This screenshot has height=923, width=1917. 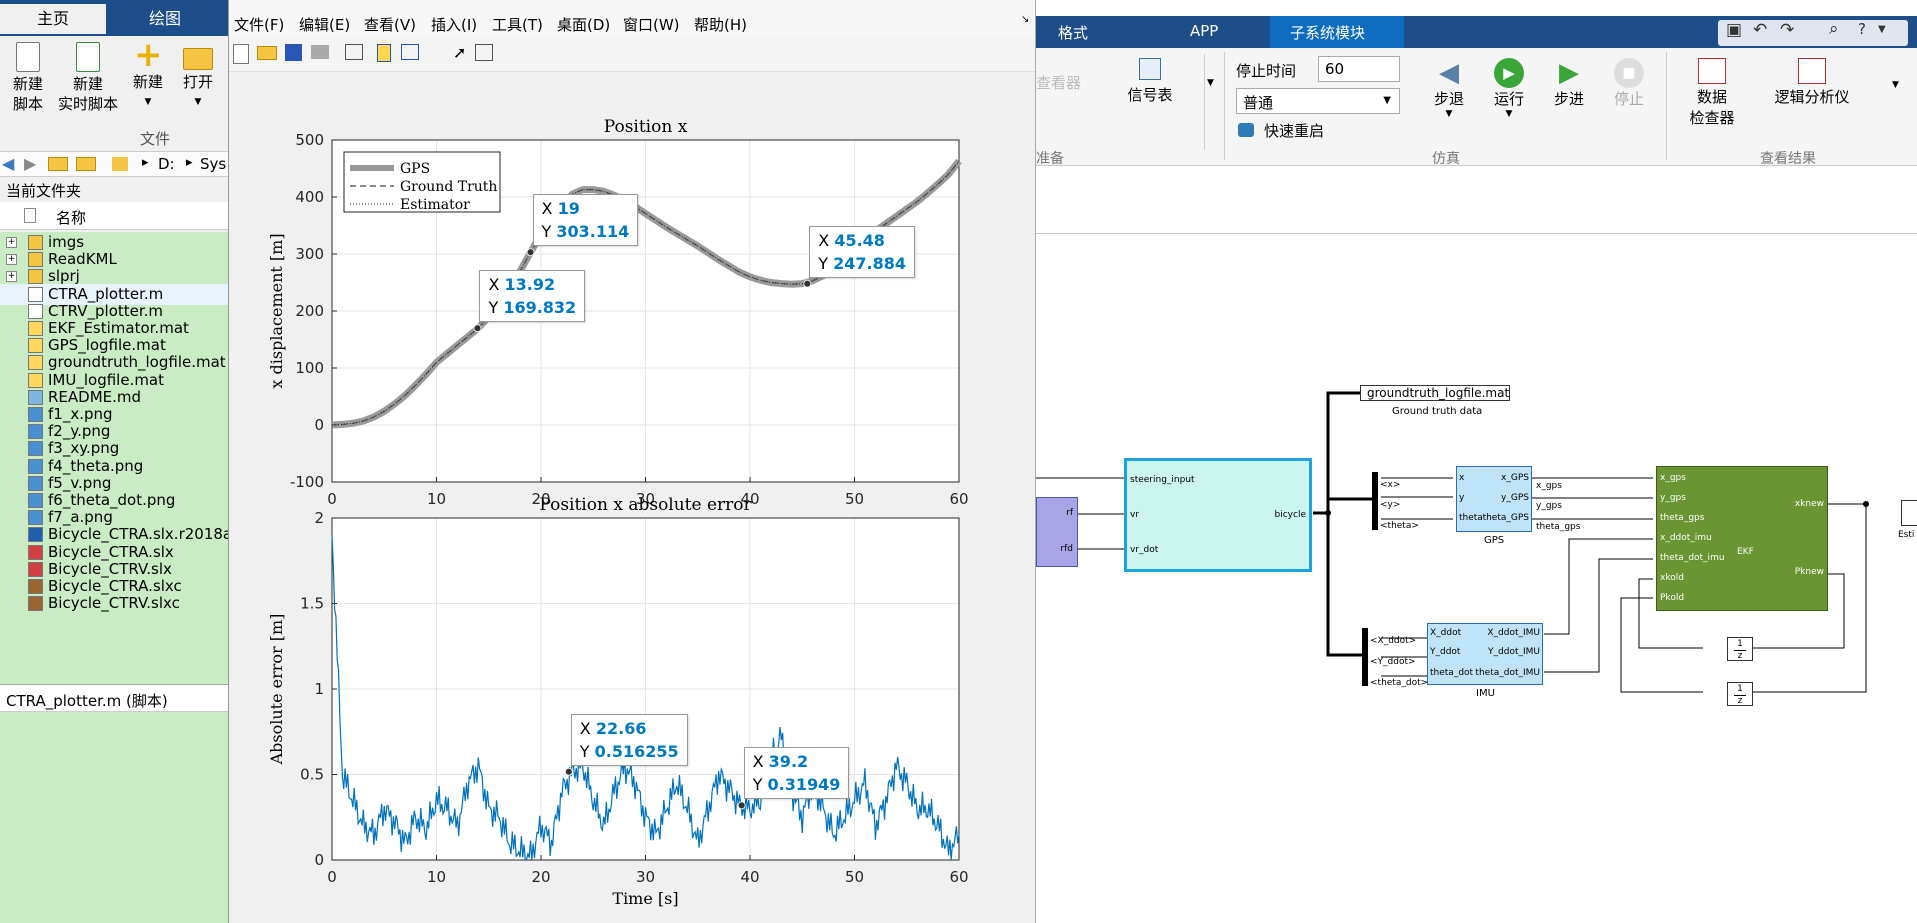 I want to click on colorbar-icon, so click(x=384, y=53).